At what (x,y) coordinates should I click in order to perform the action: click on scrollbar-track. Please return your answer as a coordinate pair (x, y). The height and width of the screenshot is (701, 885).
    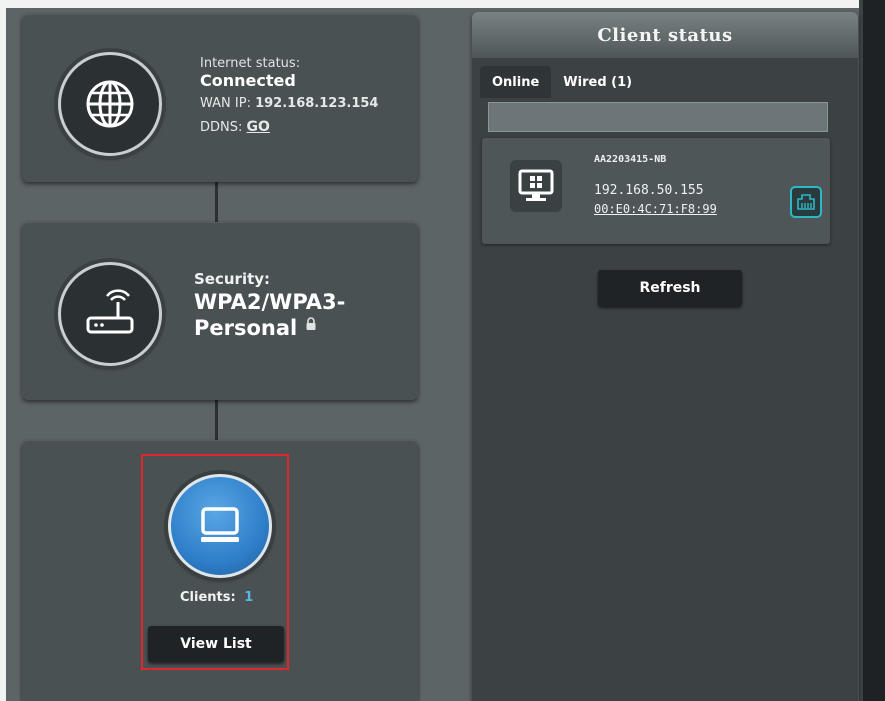
    Looking at the image, I should click on (874, 350).